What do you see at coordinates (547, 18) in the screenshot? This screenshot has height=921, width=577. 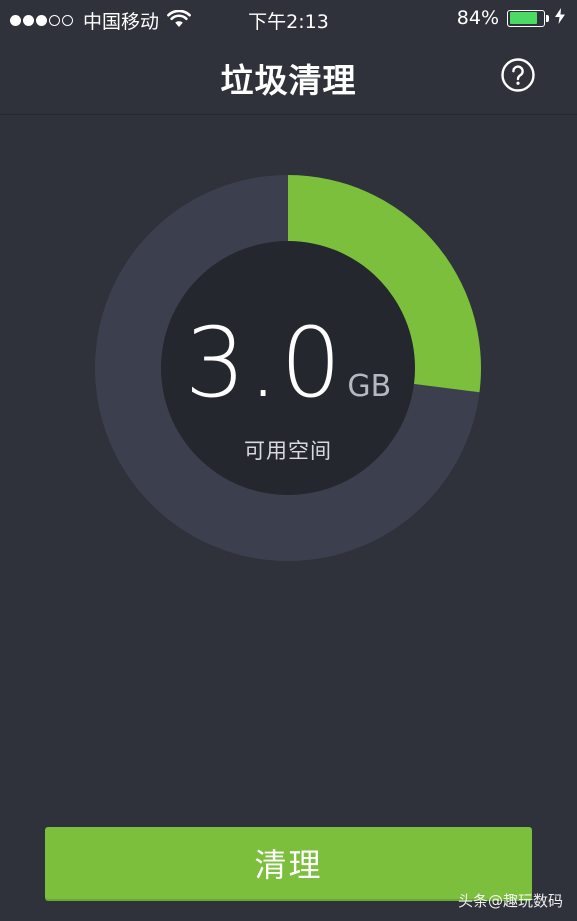 I see `battery-cap` at bounding box center [547, 18].